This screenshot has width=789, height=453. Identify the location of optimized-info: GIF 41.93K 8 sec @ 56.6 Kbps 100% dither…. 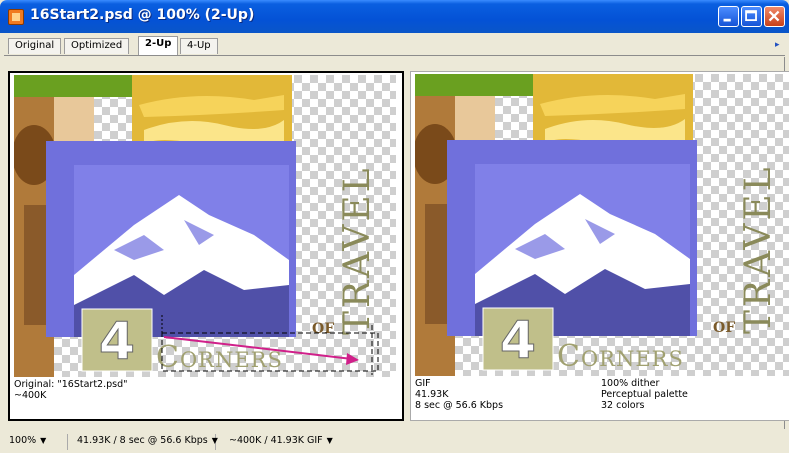
(602, 398).